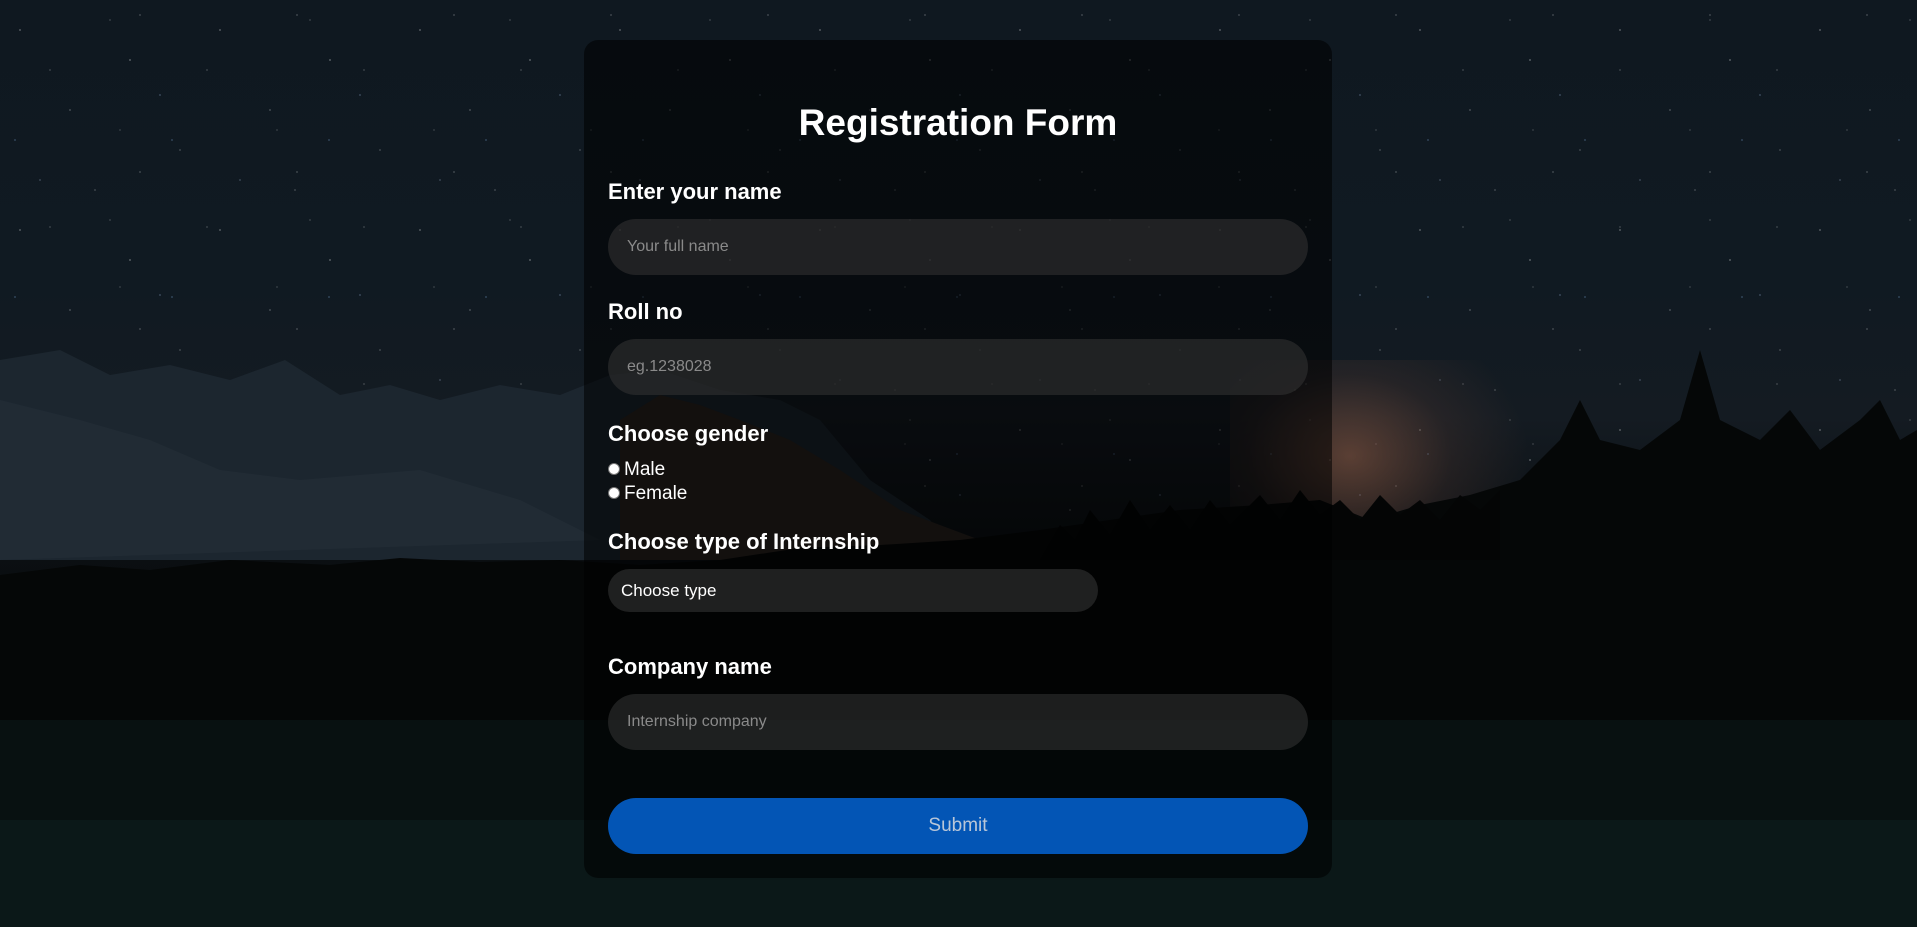 Image resolution: width=1917 pixels, height=927 pixels. I want to click on internship-type-select: Choose type, so click(853, 590).